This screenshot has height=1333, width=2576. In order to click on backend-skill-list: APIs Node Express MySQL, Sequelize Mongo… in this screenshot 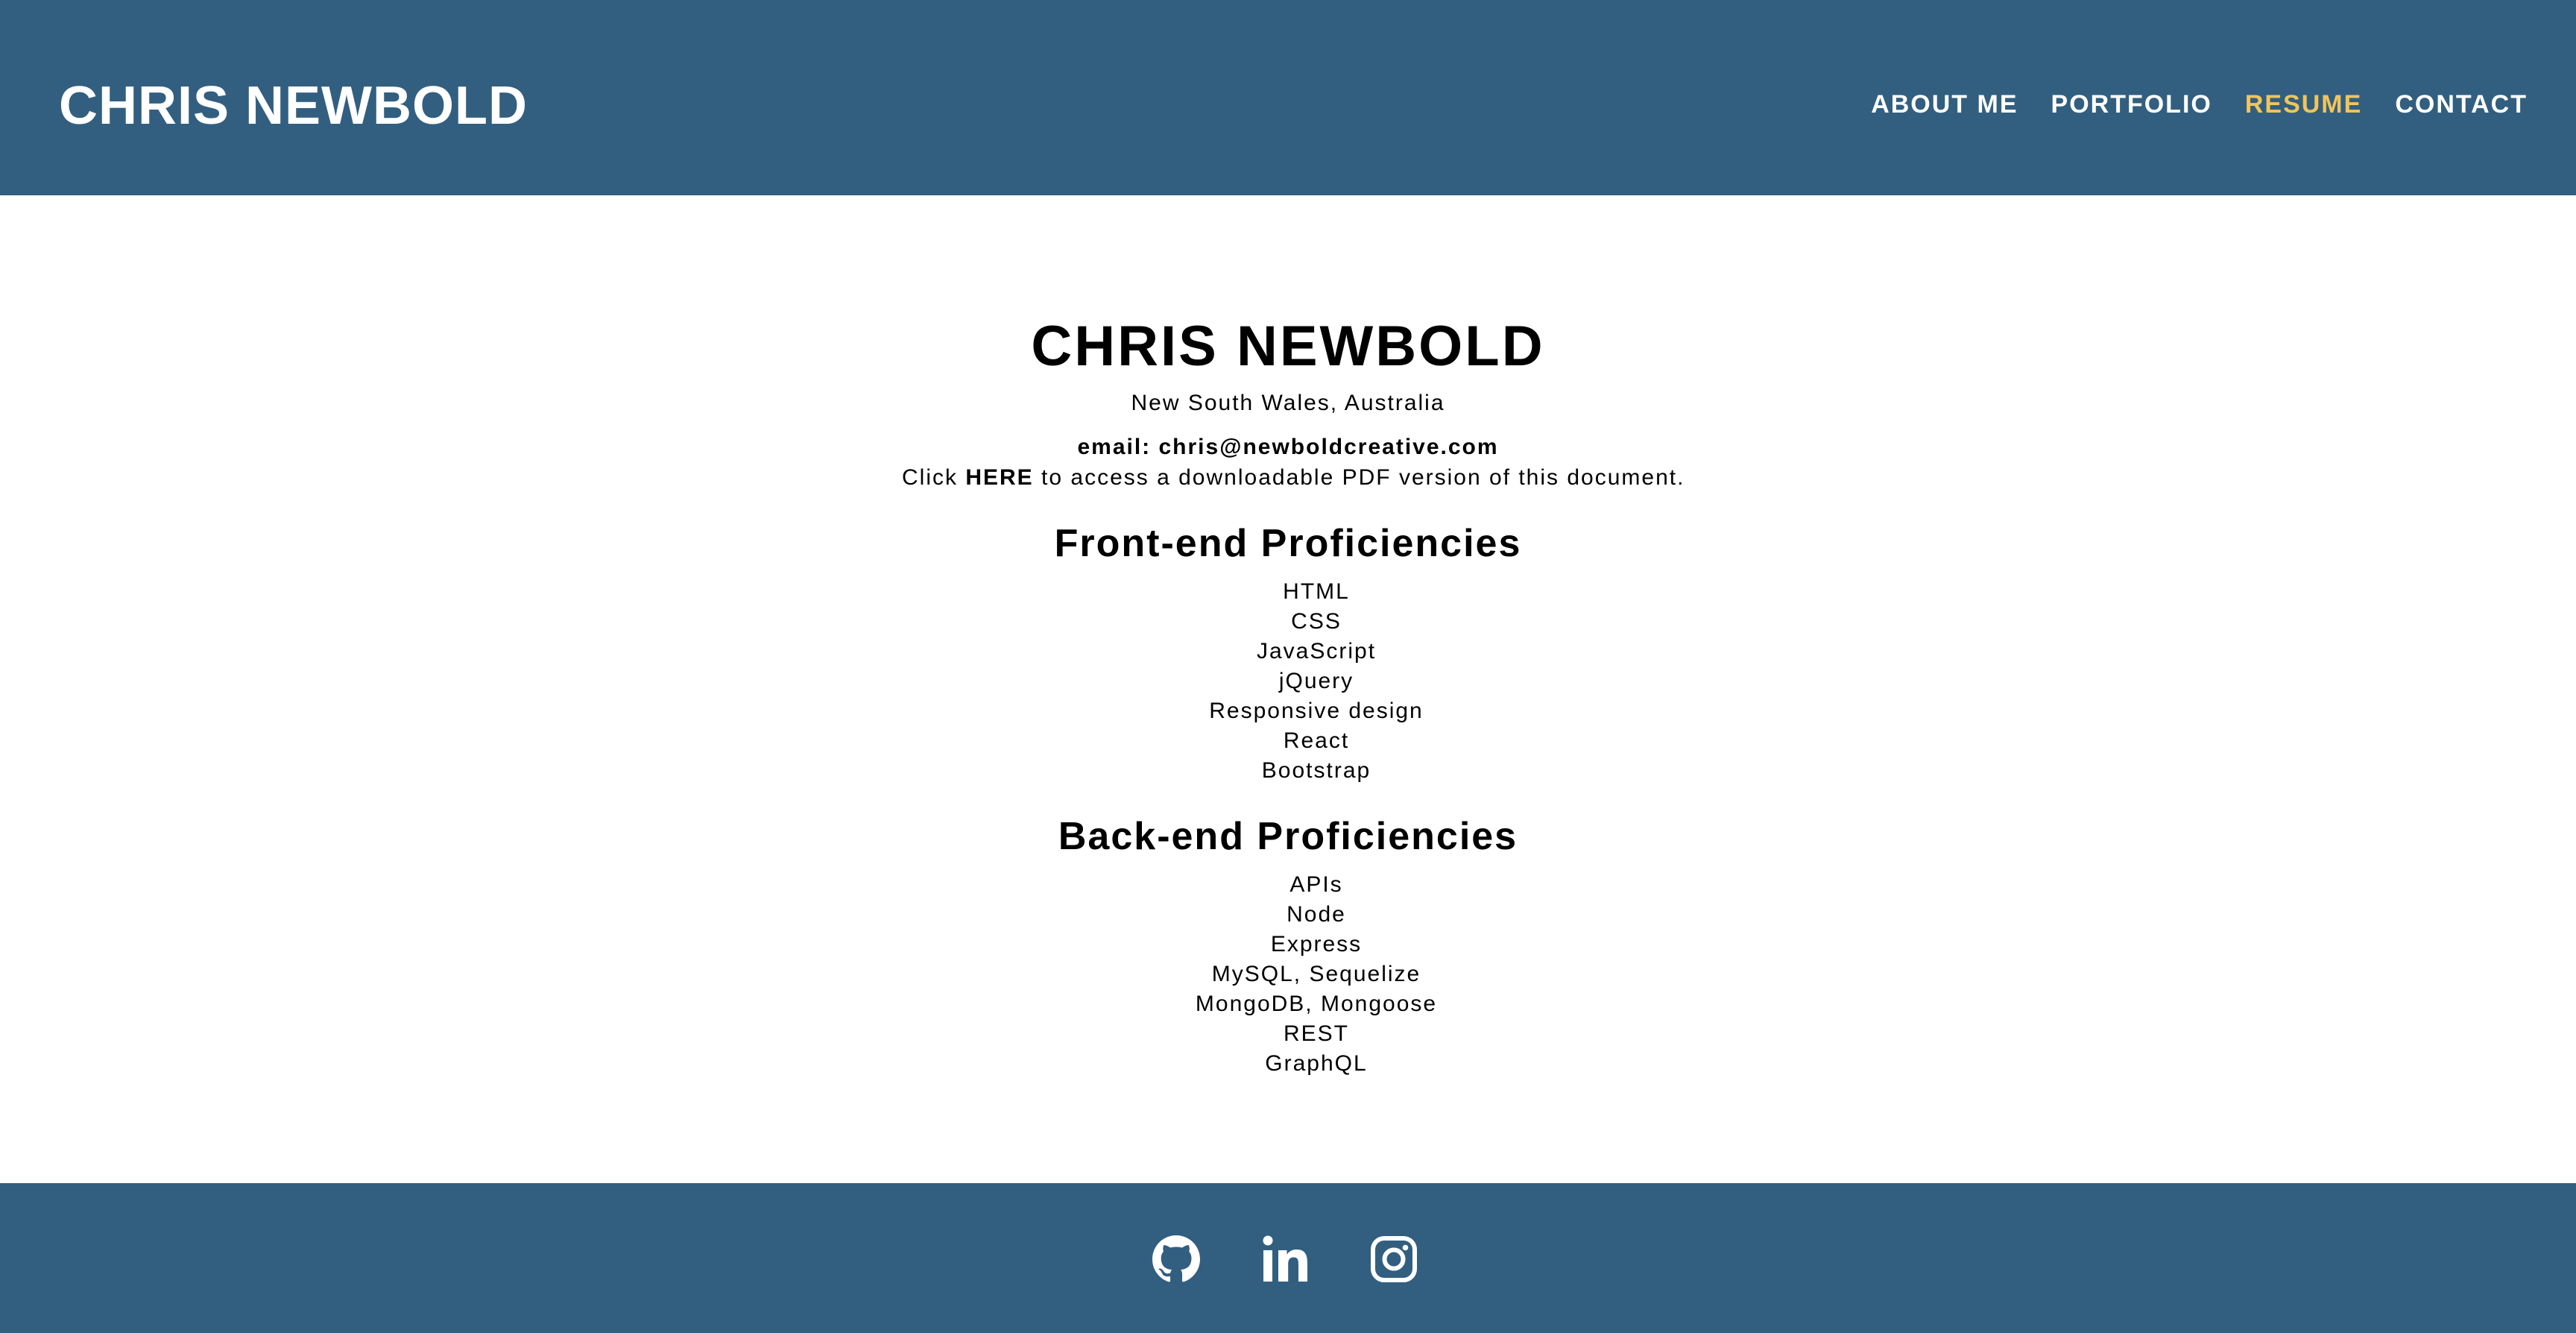, I will do `click(1316, 974)`.